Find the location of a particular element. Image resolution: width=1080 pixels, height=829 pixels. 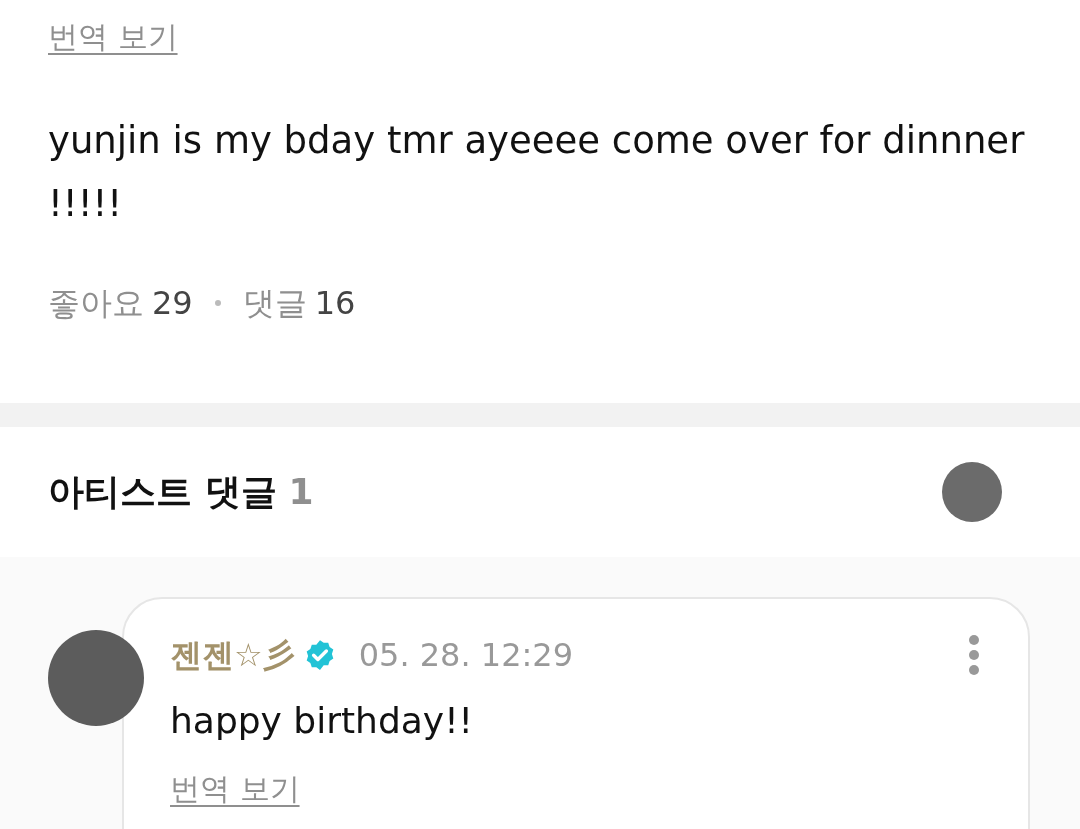

comment-count: 1 is located at coordinates (301, 492).